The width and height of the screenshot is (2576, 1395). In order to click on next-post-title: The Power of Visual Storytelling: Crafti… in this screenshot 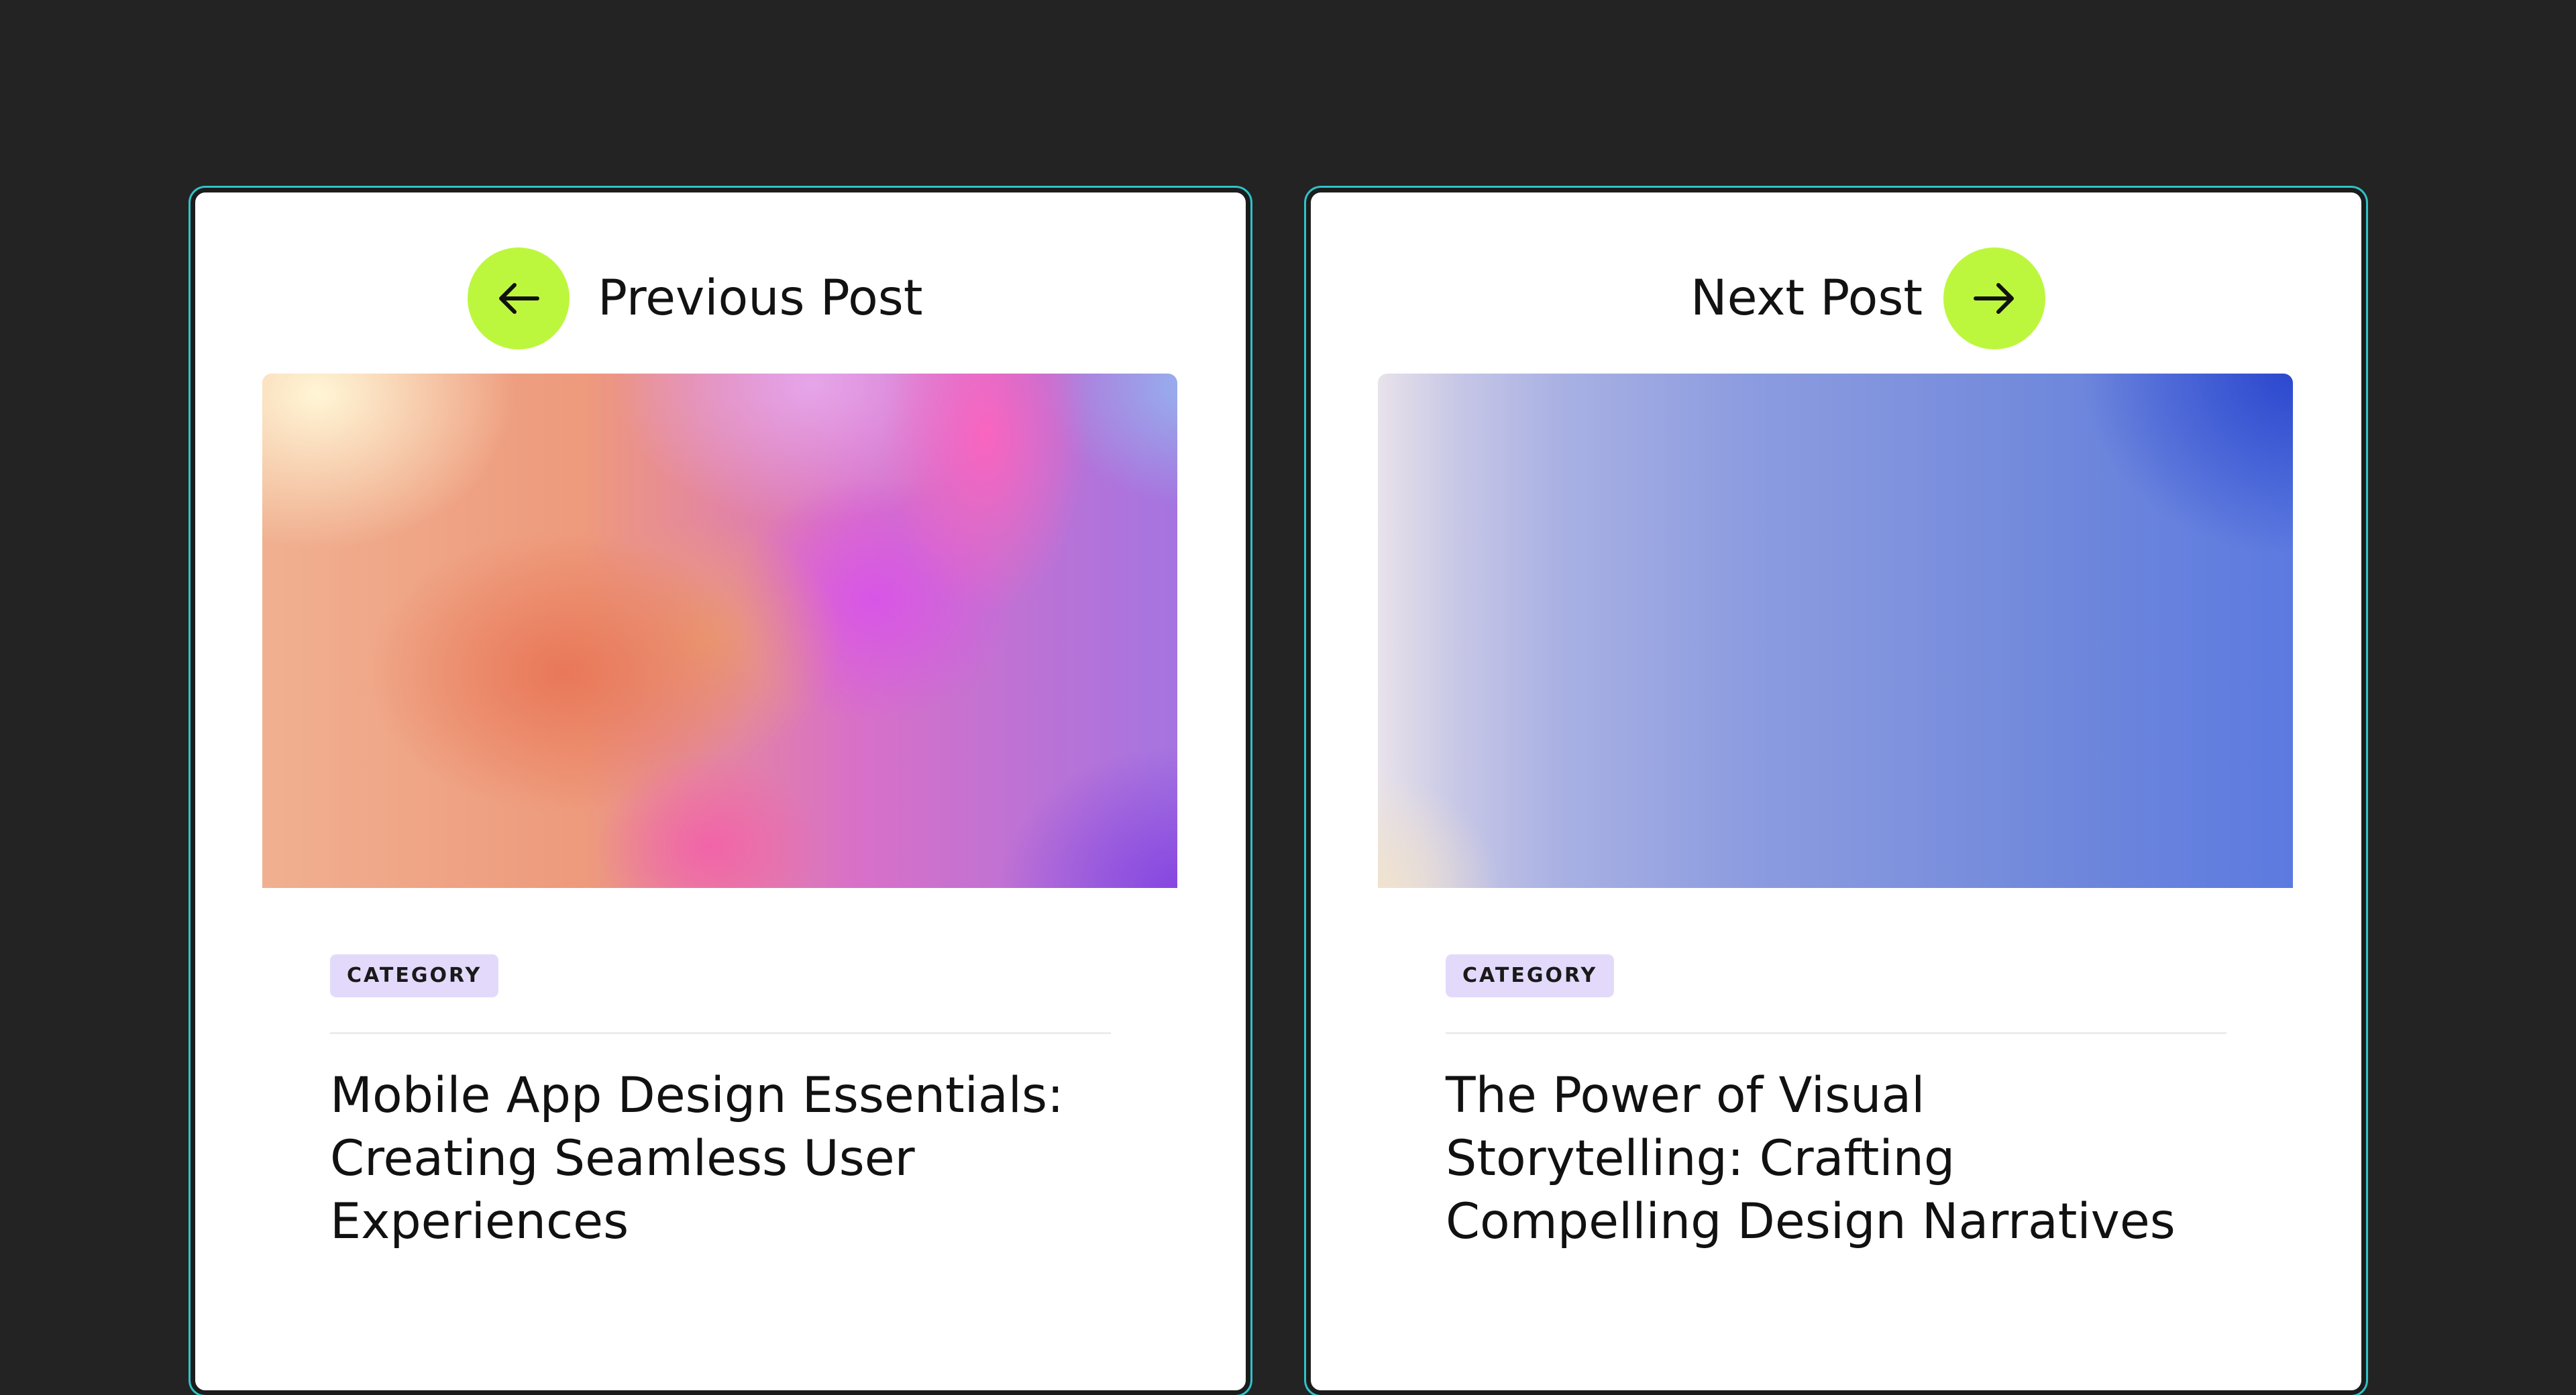, I will do `click(1841, 1158)`.